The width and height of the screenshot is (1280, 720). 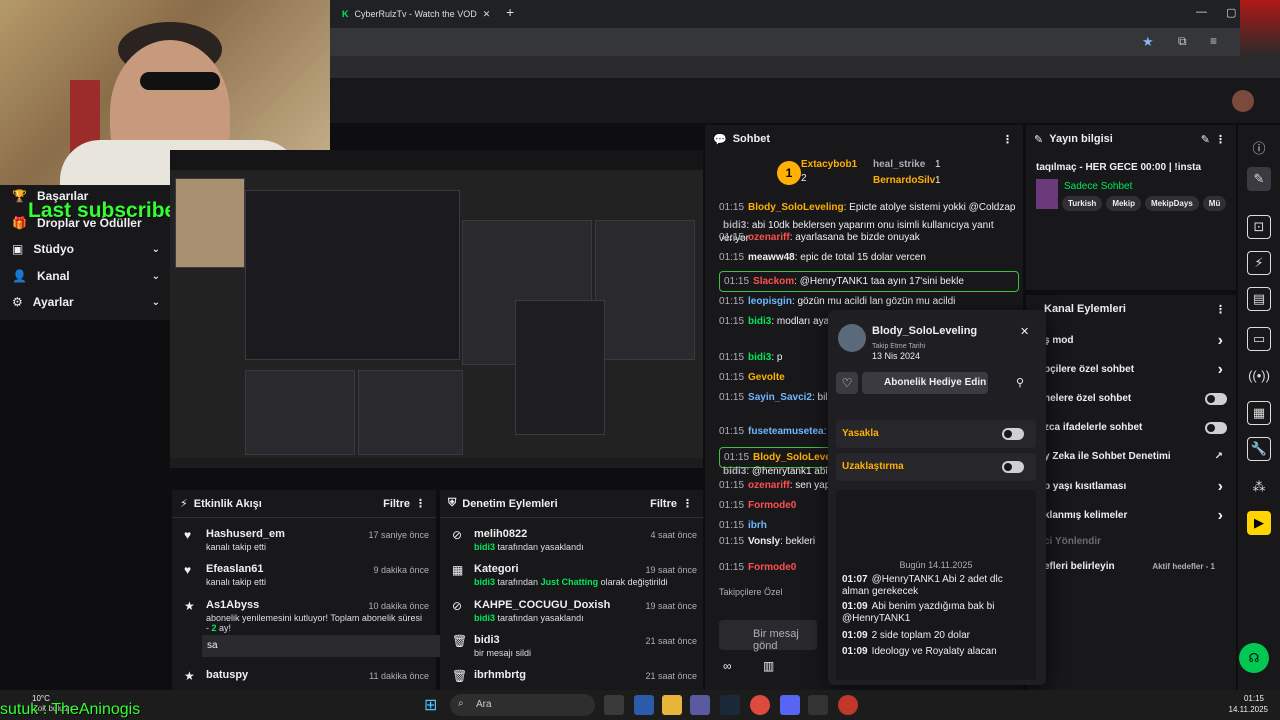 What do you see at coordinates (751, 592) in the screenshot?
I see `followers-only-label: Takipçilere Özel` at bounding box center [751, 592].